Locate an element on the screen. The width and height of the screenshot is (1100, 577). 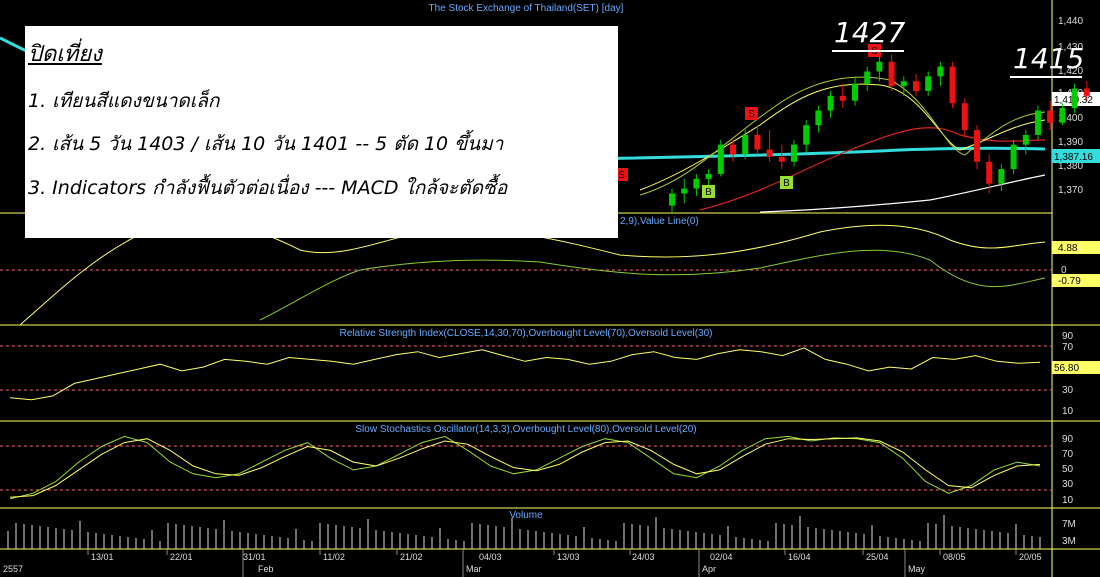
ma-mid-line is located at coordinates (872, 169).